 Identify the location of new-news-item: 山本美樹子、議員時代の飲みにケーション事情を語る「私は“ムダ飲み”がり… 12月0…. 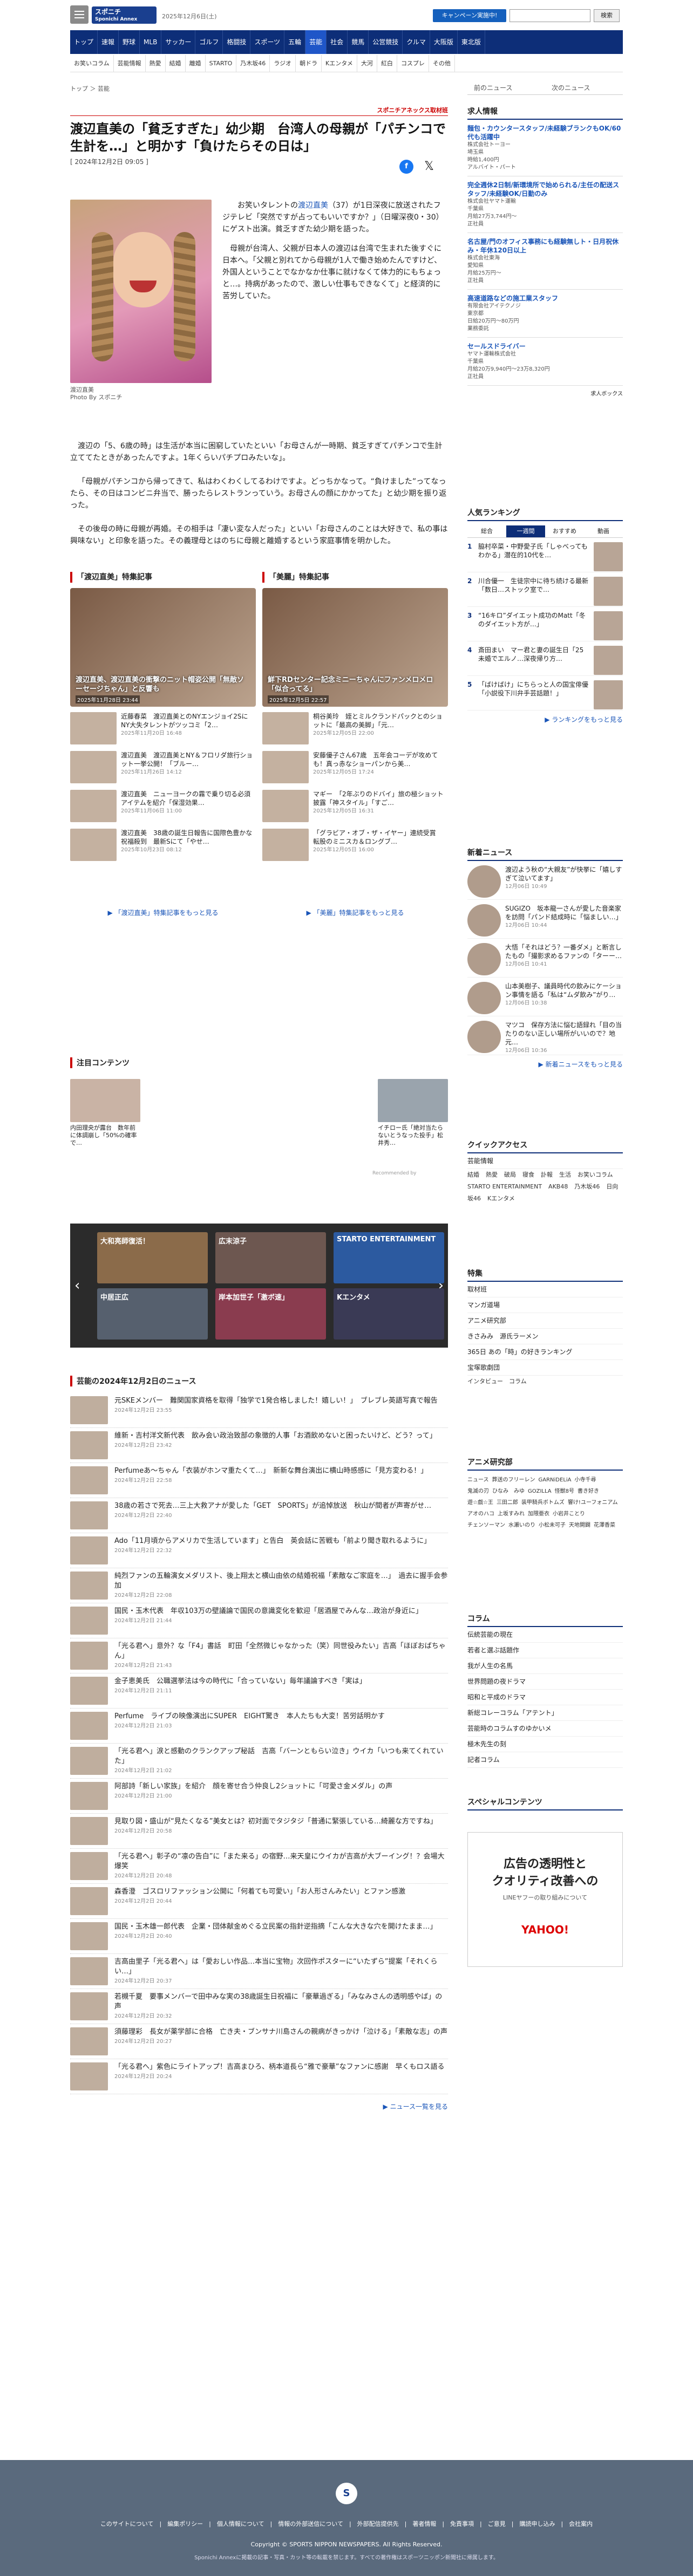
(545, 997).